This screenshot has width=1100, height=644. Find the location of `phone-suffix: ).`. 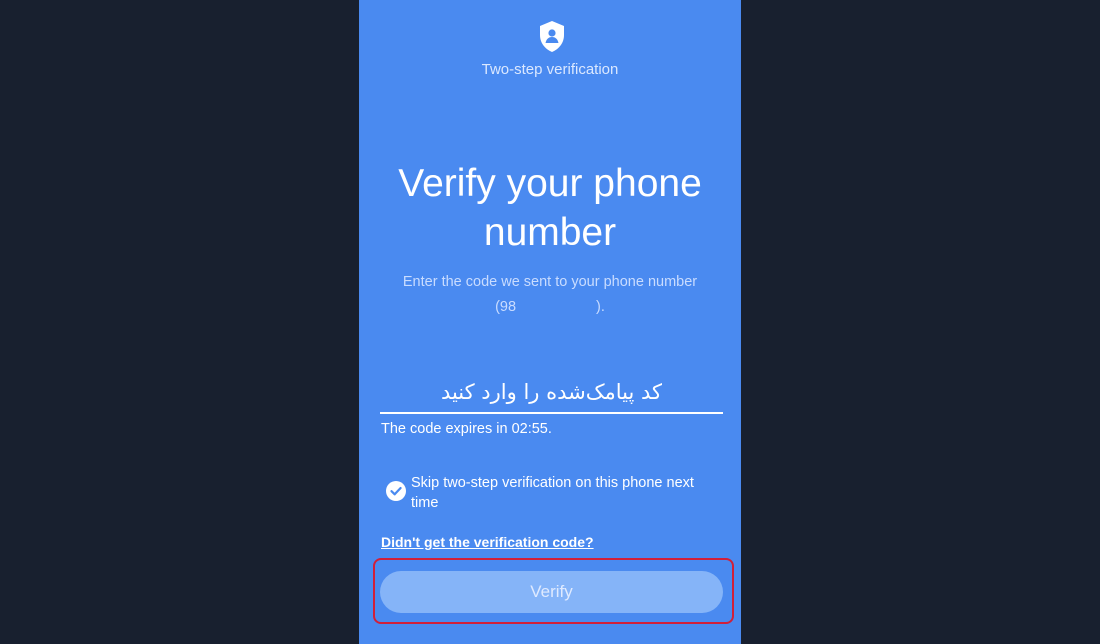

phone-suffix: ). is located at coordinates (600, 307).